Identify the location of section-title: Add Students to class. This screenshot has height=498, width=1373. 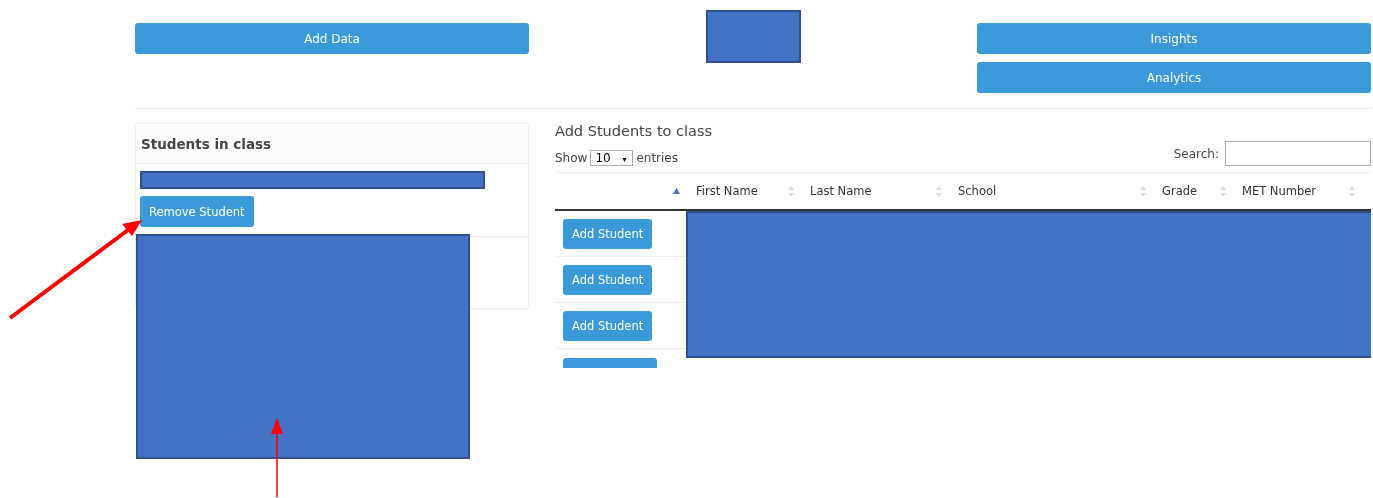
(634, 131).